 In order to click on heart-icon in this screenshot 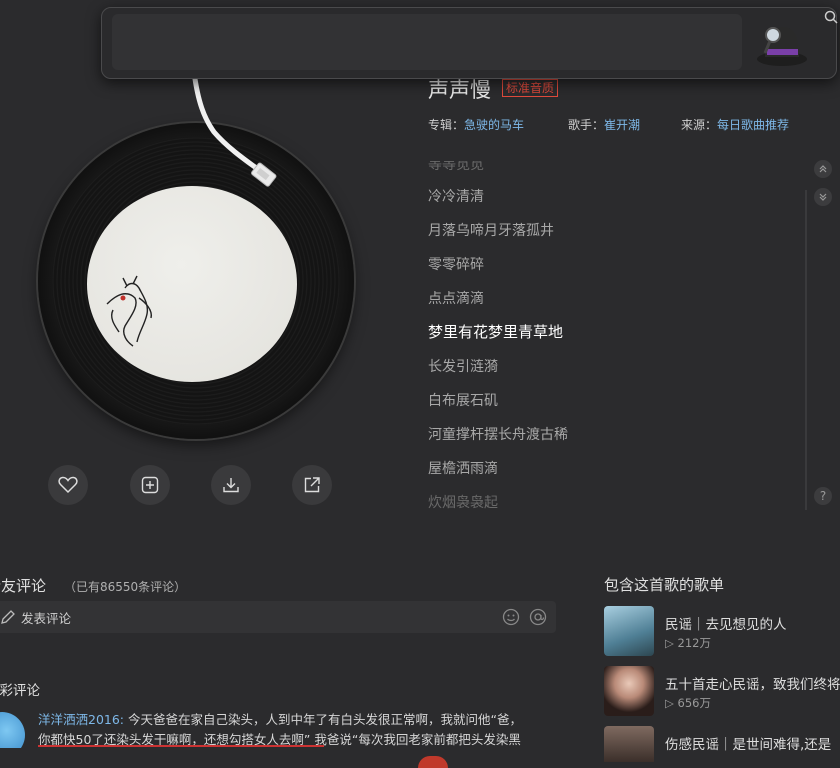, I will do `click(68, 485)`.